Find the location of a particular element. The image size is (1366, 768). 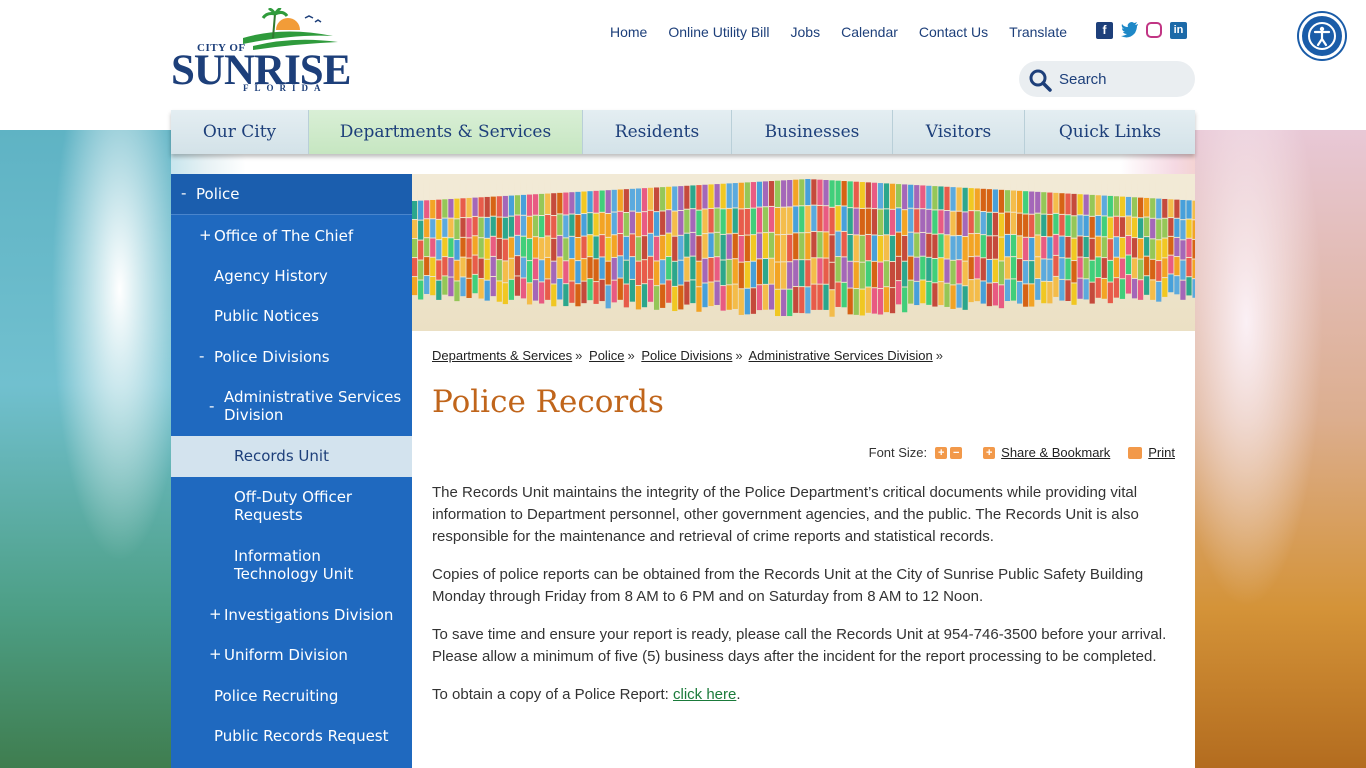

font-increase-button: + is located at coordinates (941, 452).